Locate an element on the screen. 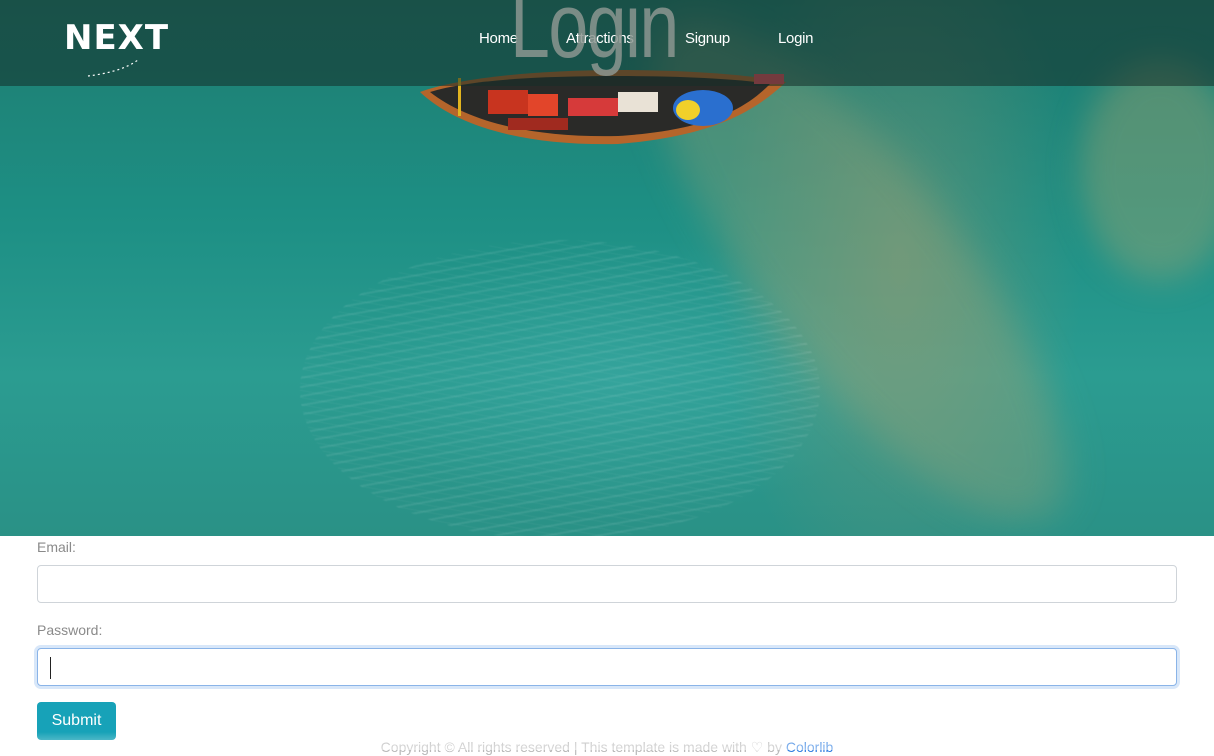  footer-link-colorlib: Colorlib is located at coordinates (809, 747).